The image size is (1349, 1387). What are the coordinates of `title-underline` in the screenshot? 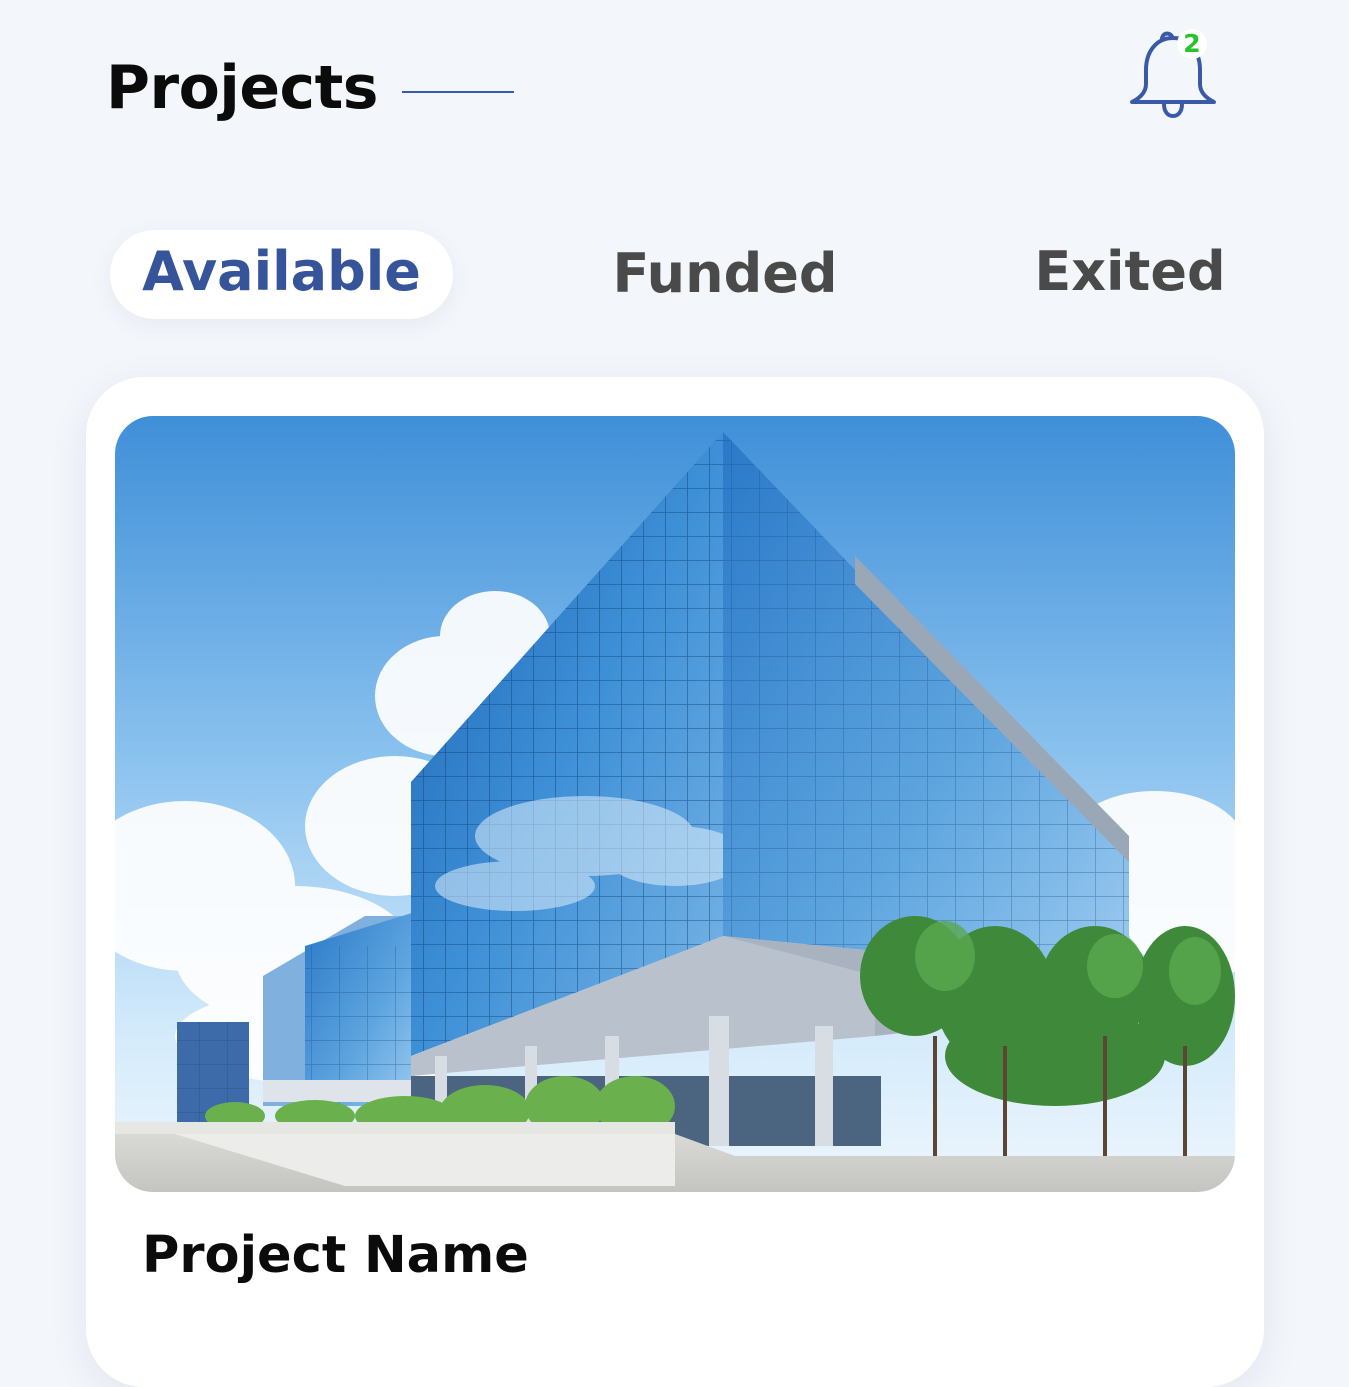 It's located at (458, 92).